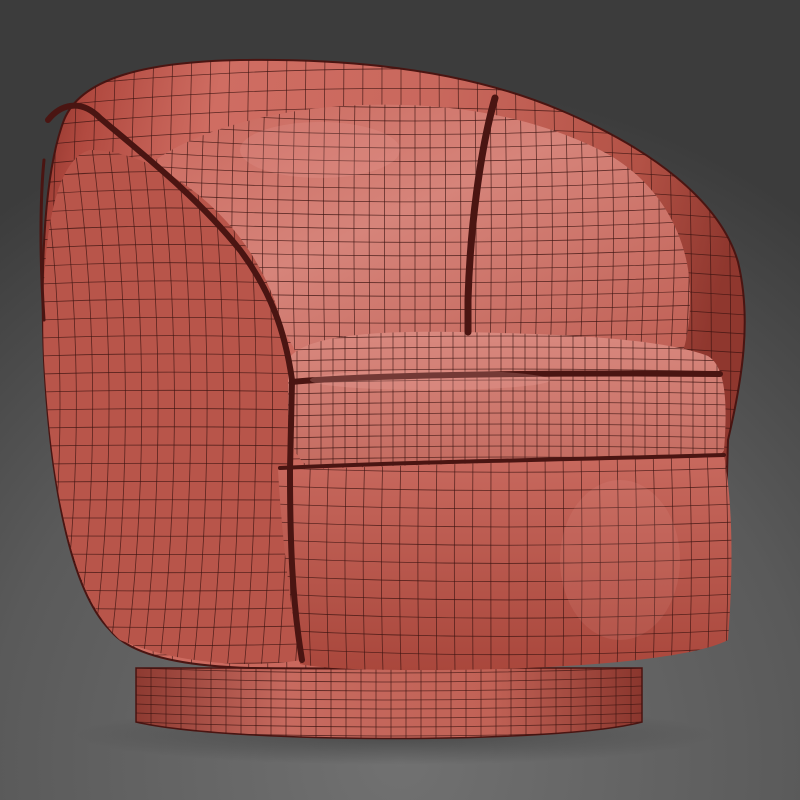 This screenshot has width=800, height=800. What do you see at coordinates (507, 398) in the screenshot?
I see `seat-cushion` at bounding box center [507, 398].